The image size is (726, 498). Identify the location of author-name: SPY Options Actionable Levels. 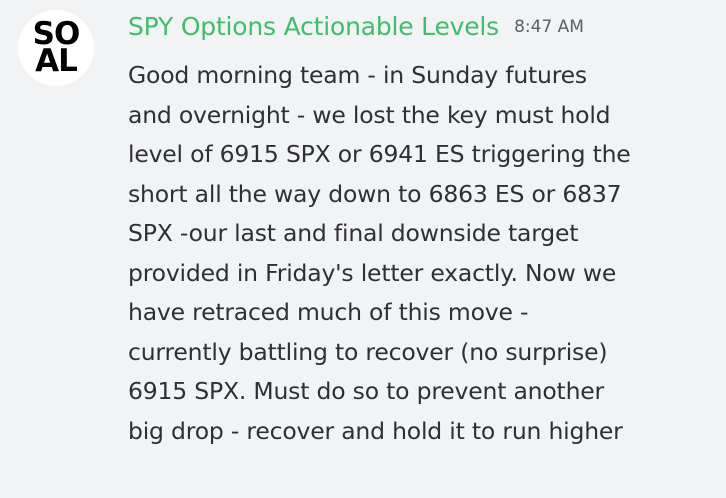
(313, 26).